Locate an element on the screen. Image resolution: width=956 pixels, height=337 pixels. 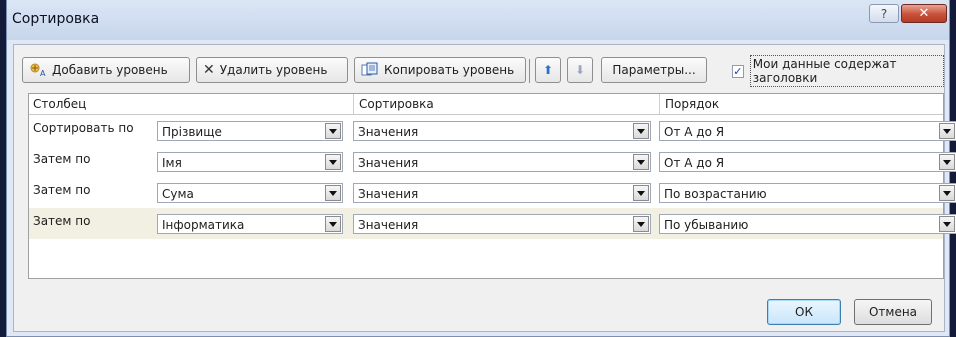
grid-header: Столбец Сортировка Порядок is located at coordinates (486, 104).